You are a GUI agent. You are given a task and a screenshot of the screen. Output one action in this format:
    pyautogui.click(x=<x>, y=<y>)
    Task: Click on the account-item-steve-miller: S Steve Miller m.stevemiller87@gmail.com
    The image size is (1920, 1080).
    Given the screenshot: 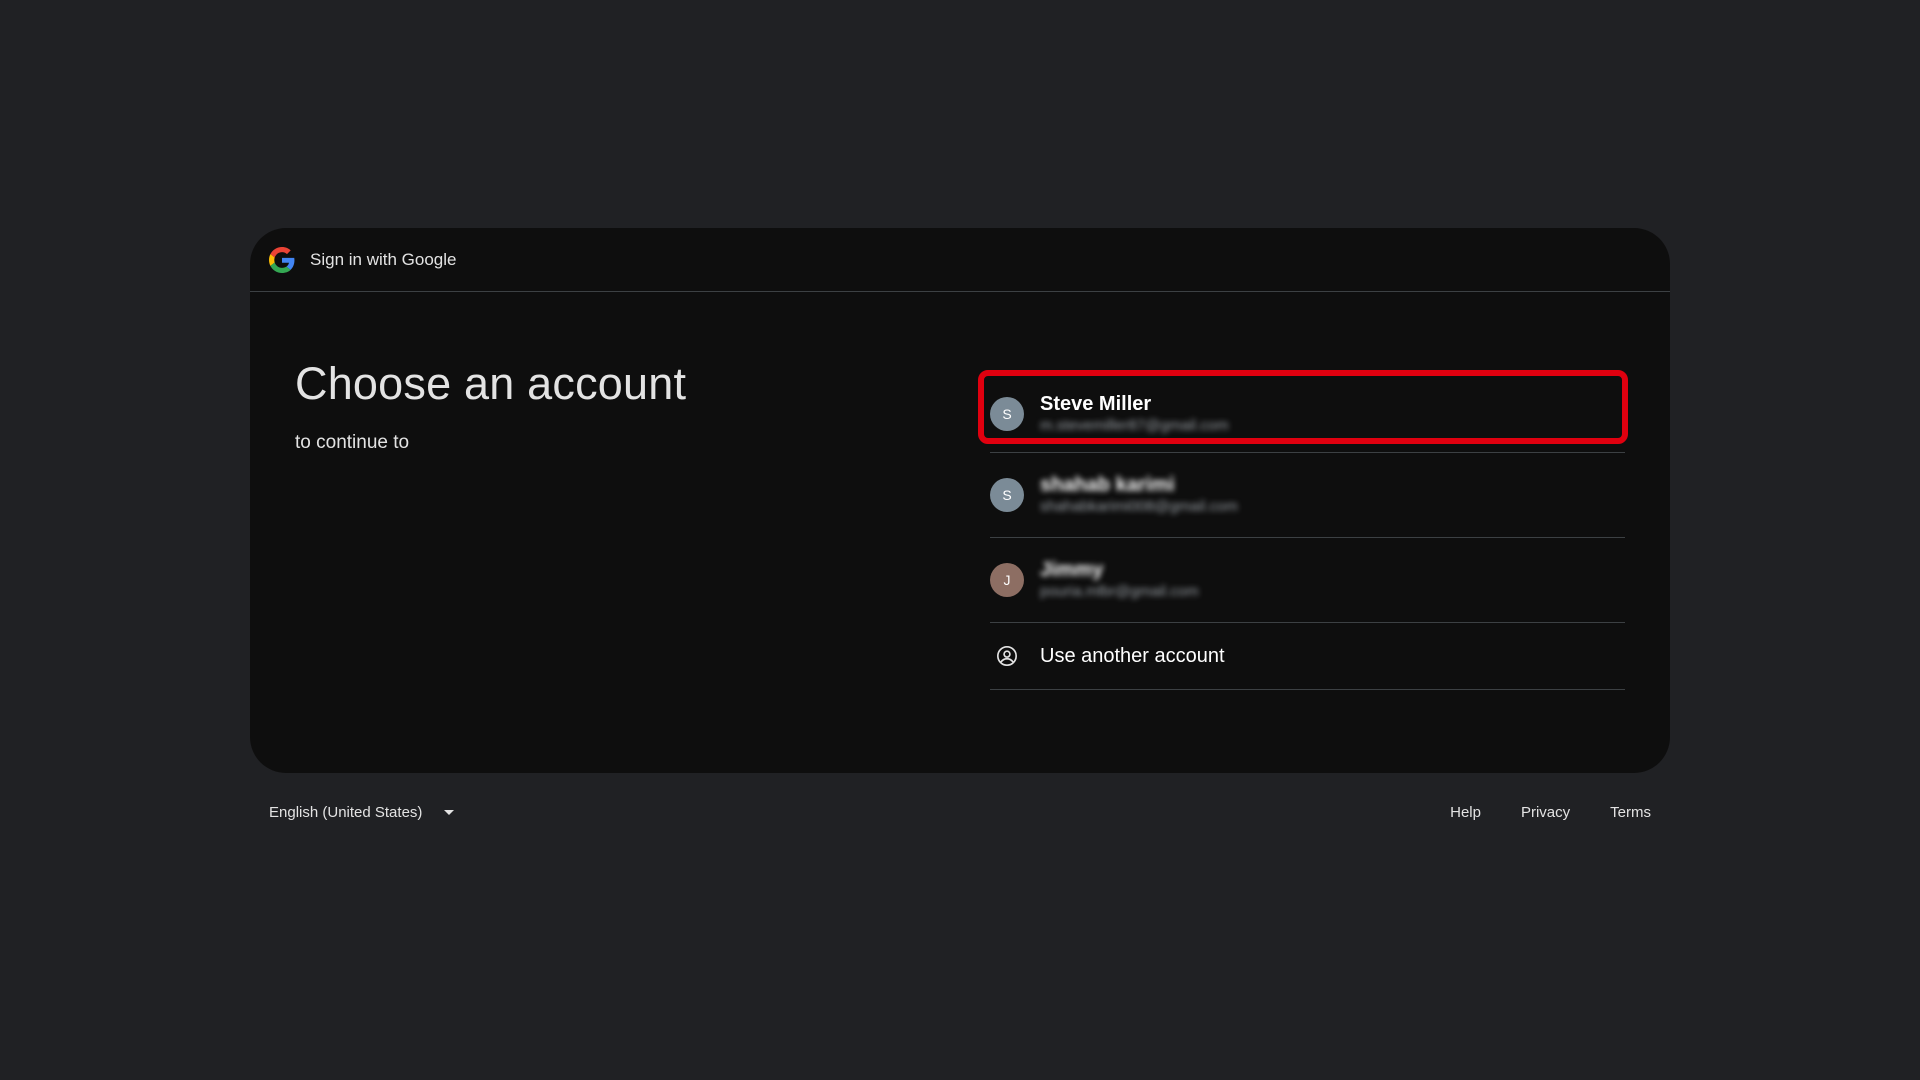 What is the action you would take?
    pyautogui.click(x=1303, y=411)
    